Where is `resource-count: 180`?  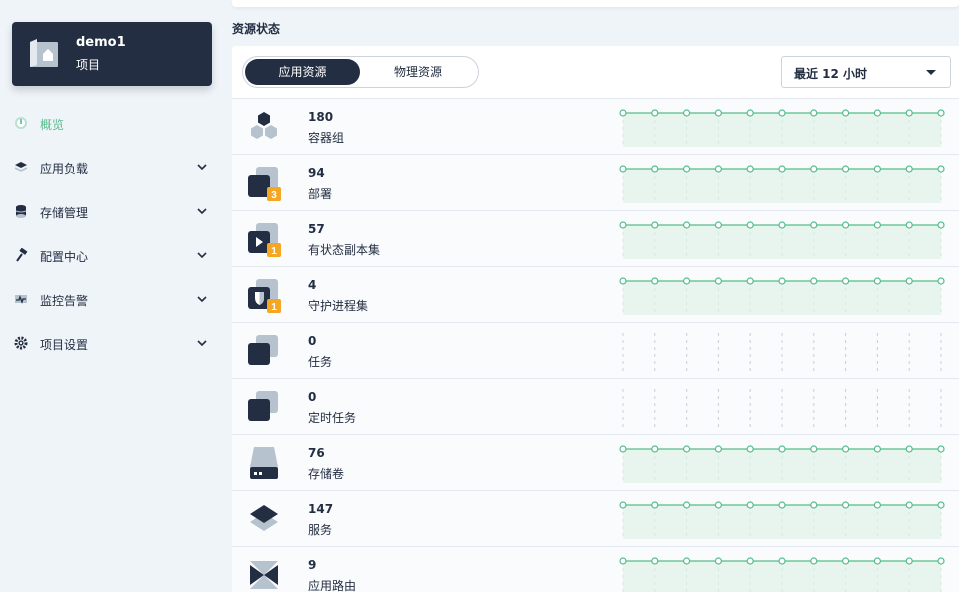
resource-count: 180 is located at coordinates (321, 117).